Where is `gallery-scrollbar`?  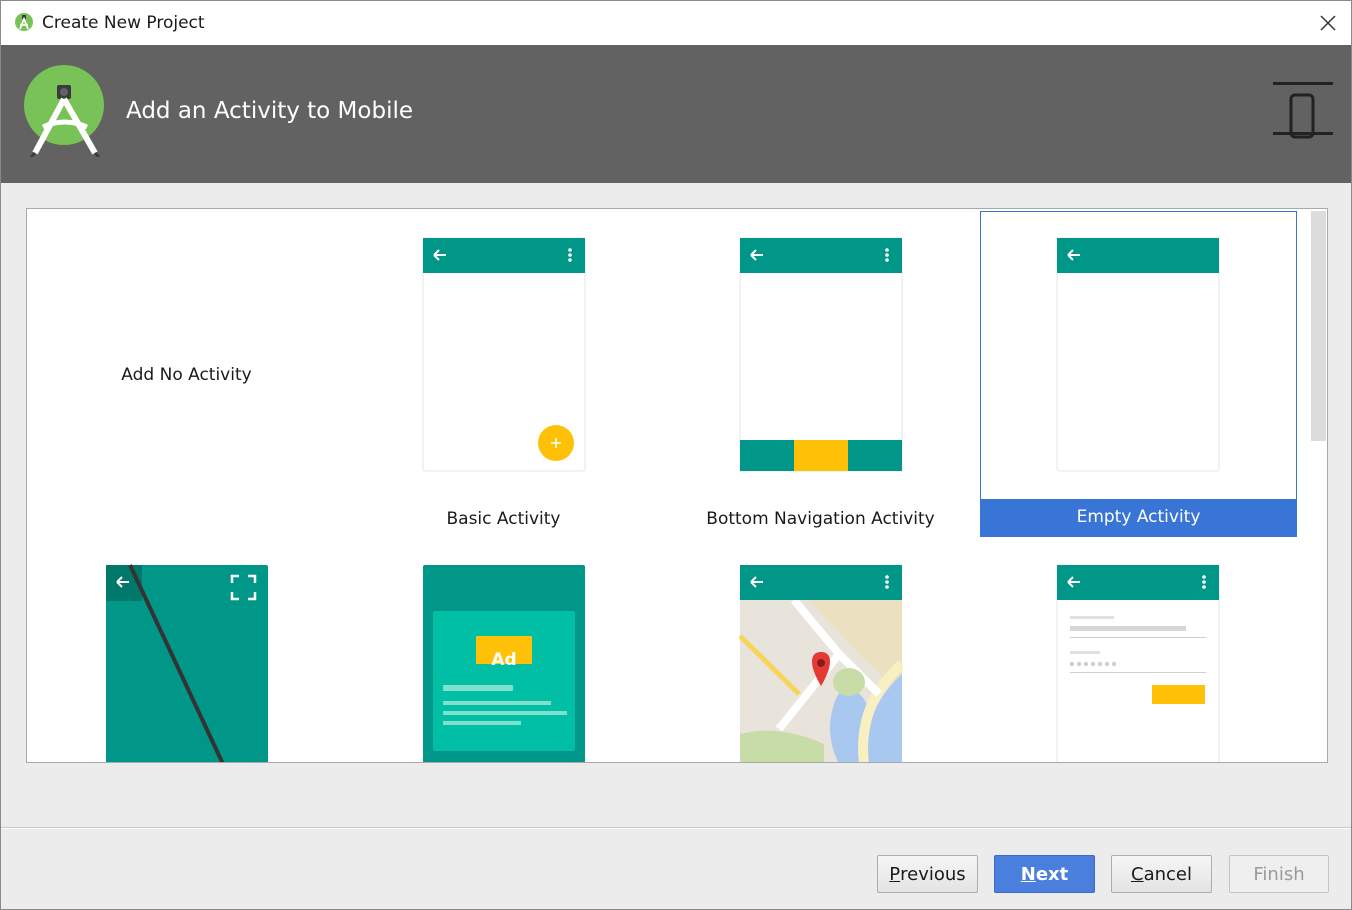 gallery-scrollbar is located at coordinates (1318, 486).